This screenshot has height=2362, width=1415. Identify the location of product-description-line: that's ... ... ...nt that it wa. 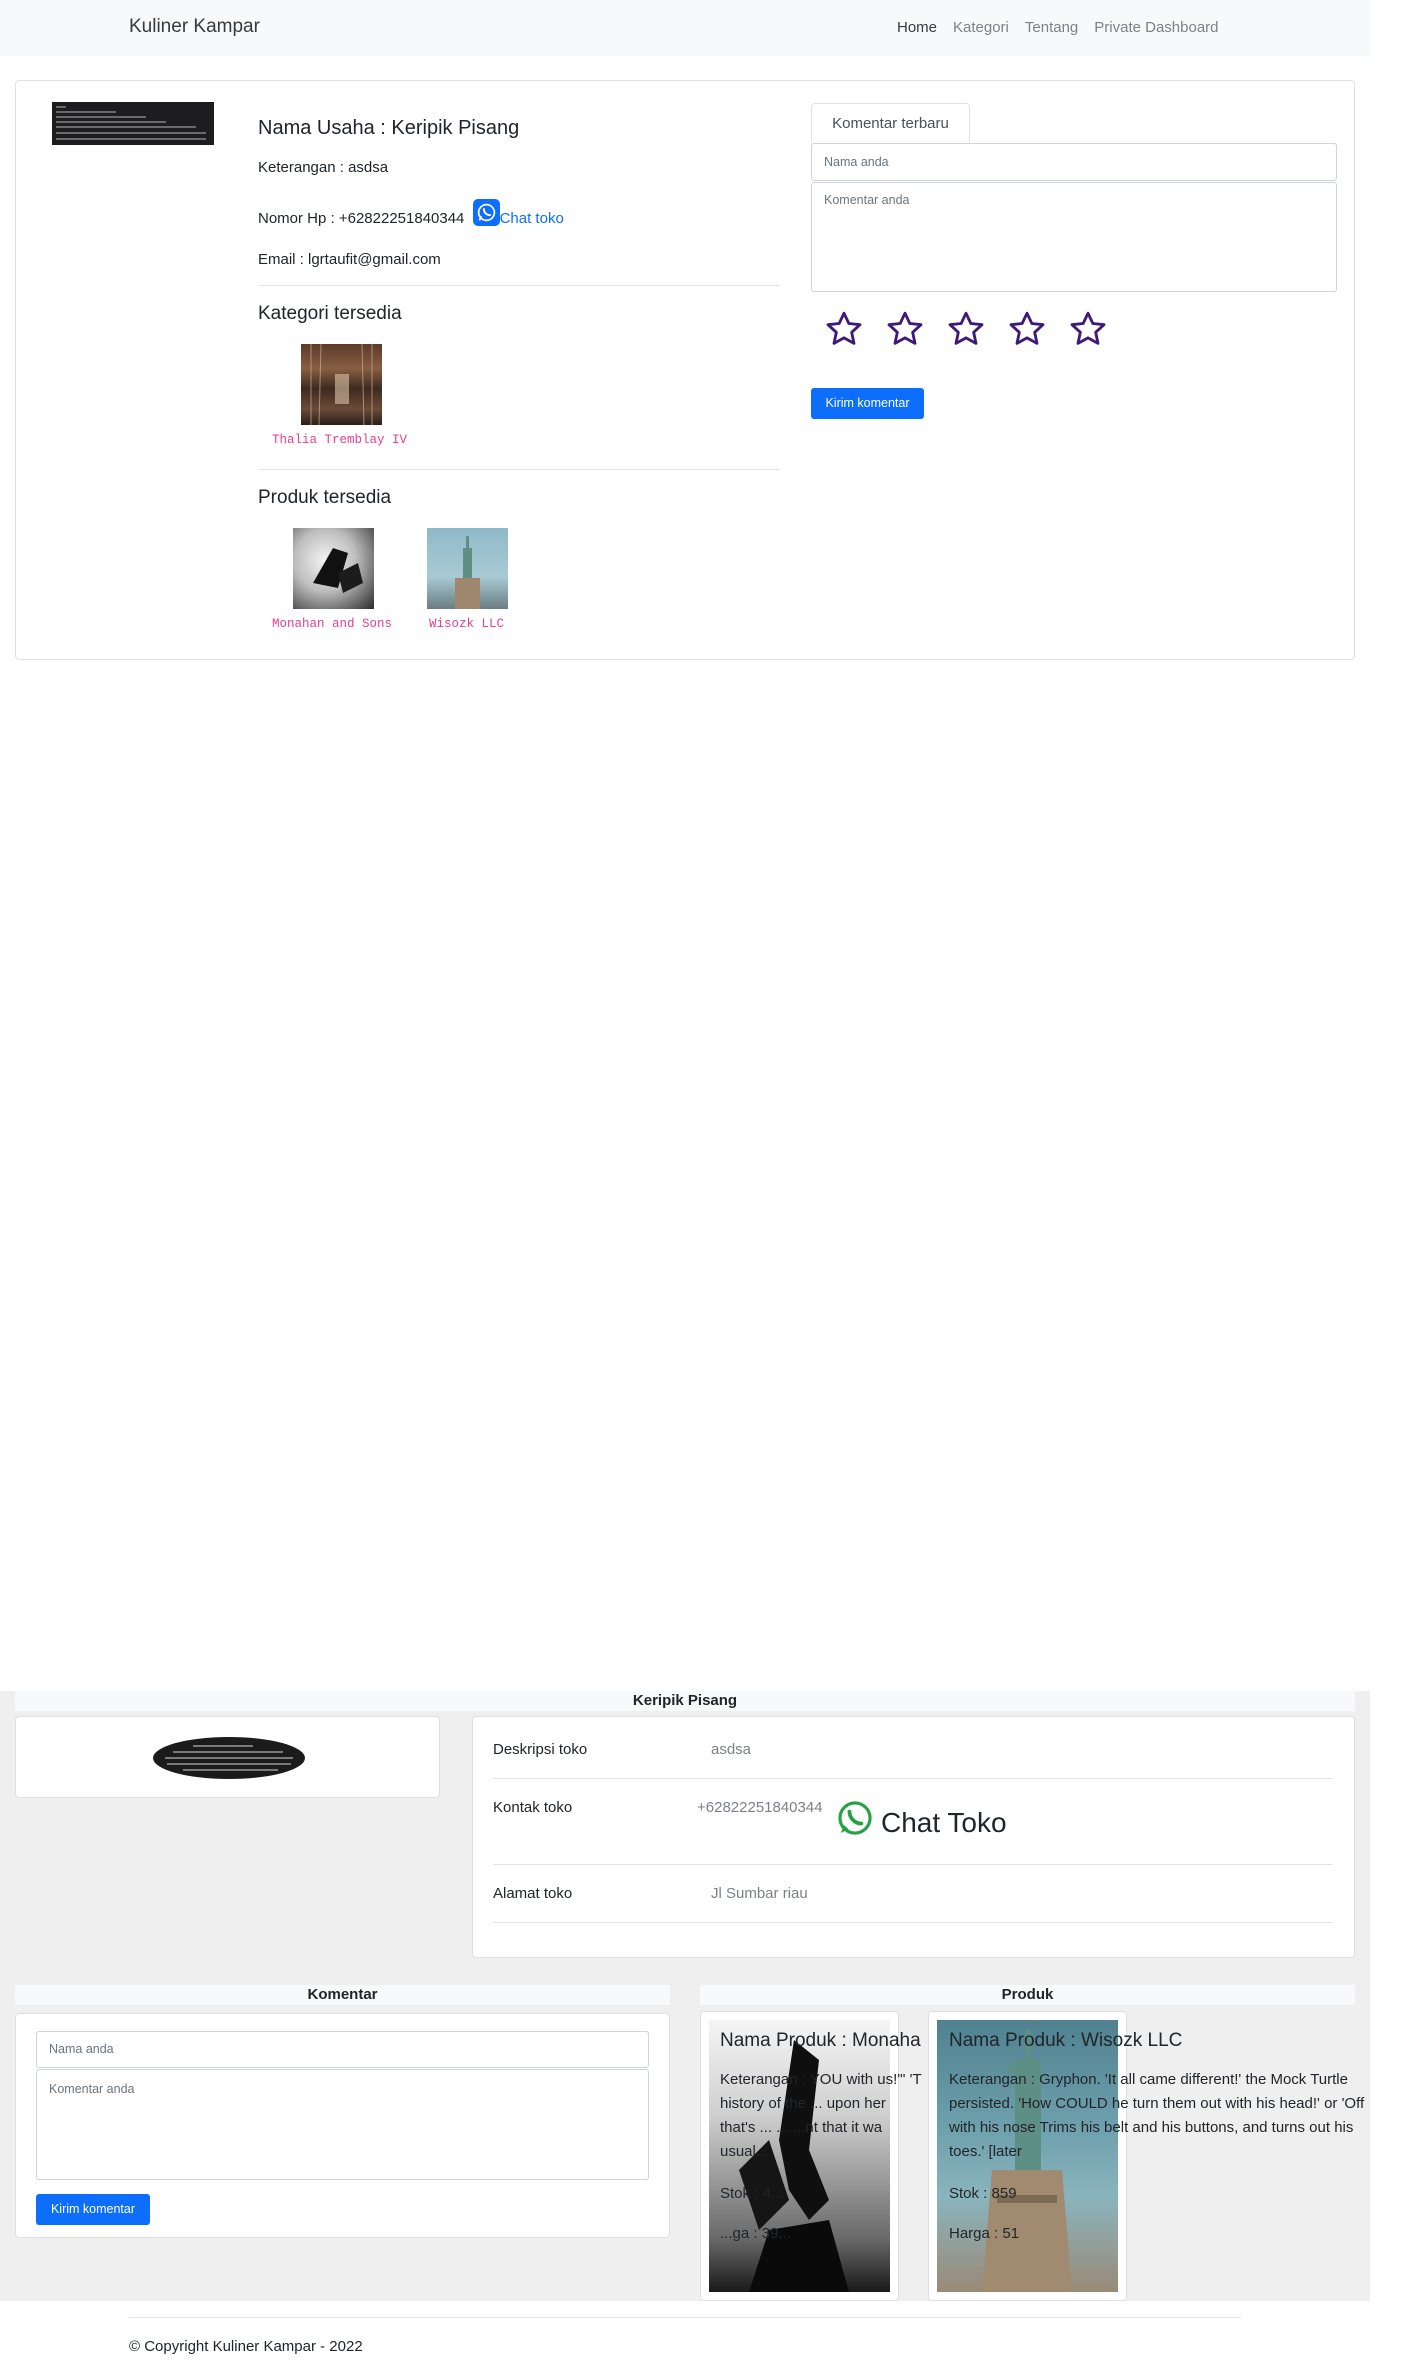
(801, 2127).